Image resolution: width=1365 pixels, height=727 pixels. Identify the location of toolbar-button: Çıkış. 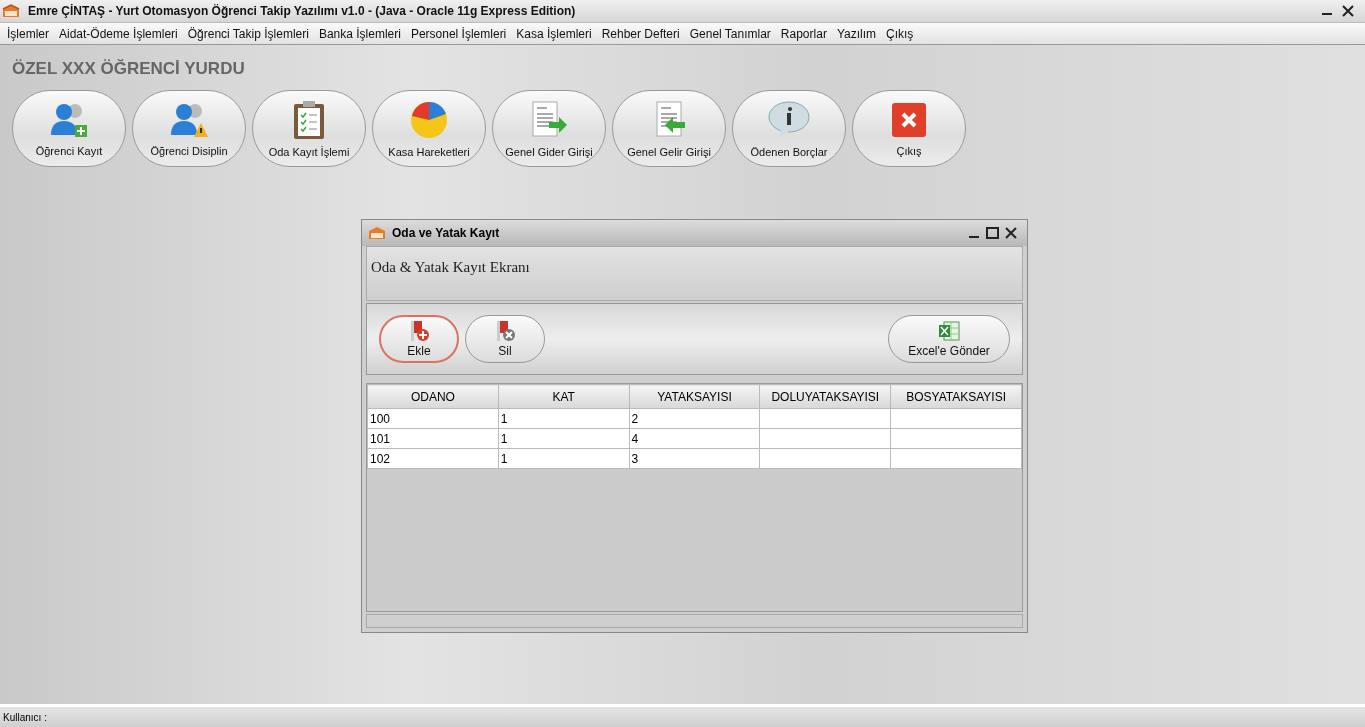
(909, 128).